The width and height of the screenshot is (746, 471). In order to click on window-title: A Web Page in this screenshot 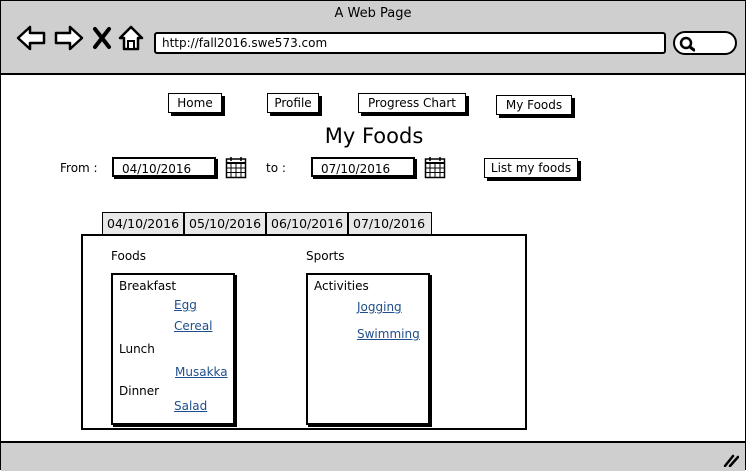, I will do `click(373, 13)`.